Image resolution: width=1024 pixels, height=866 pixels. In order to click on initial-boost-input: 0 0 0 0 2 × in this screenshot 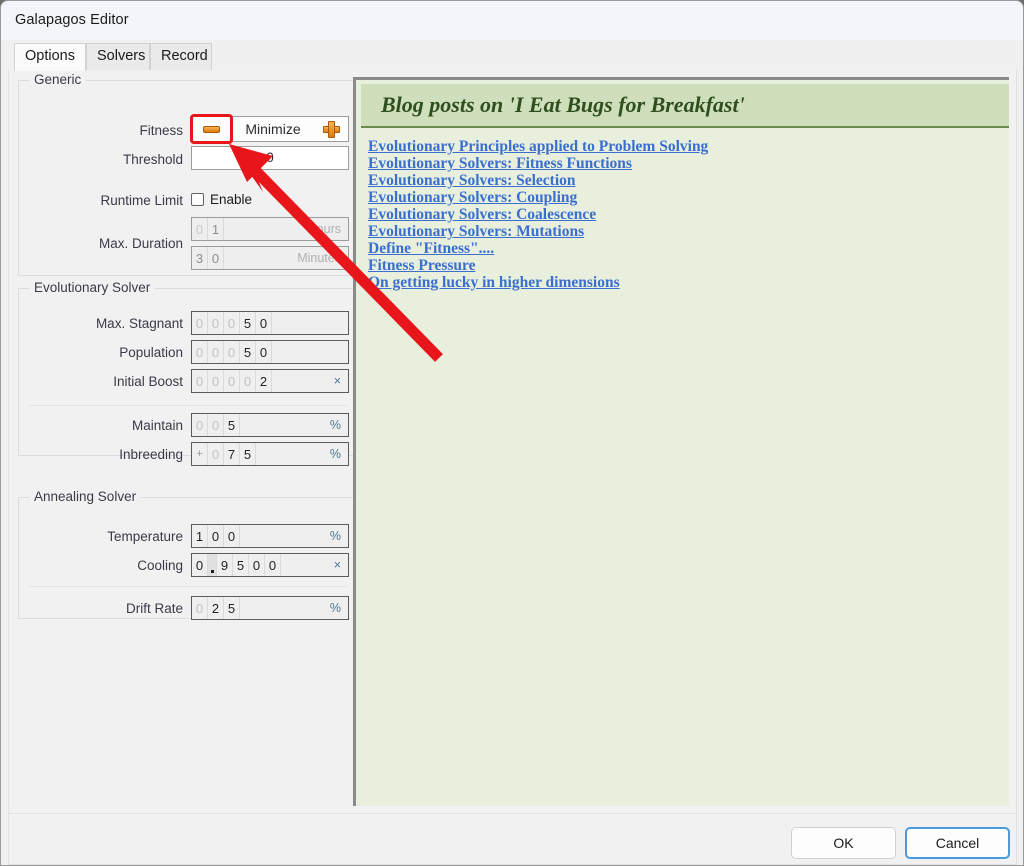, I will do `click(270, 381)`.